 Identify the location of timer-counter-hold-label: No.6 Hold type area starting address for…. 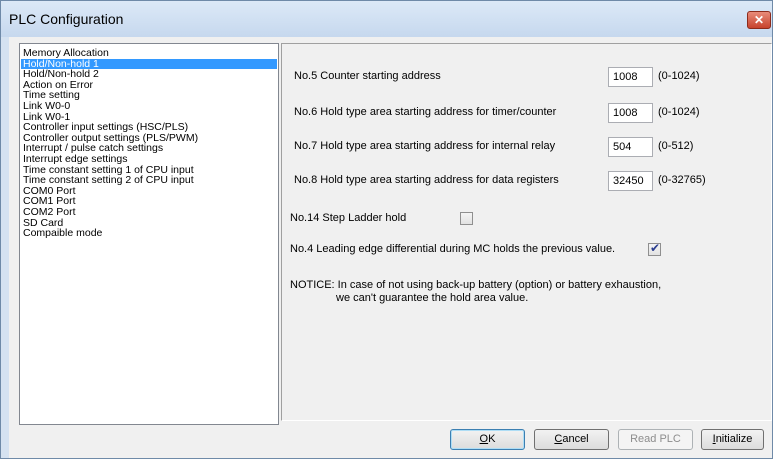
(425, 112).